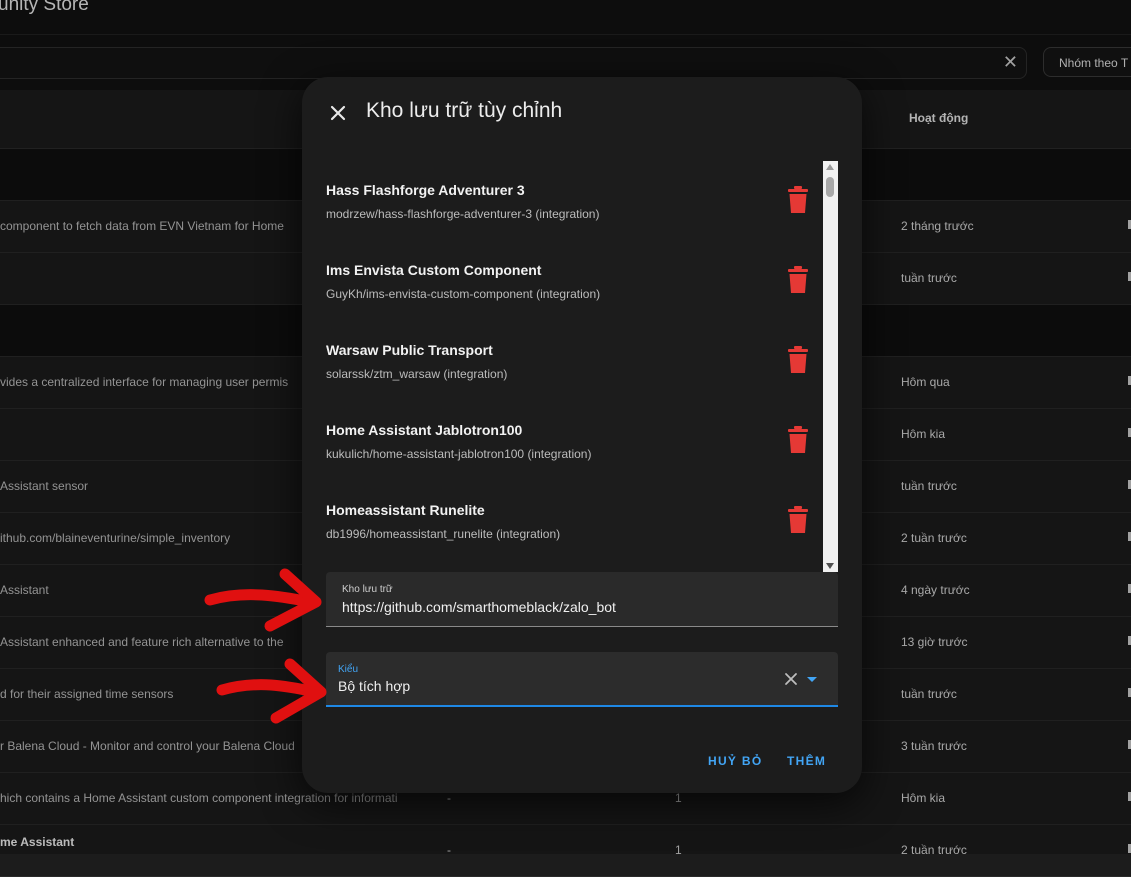 The height and width of the screenshot is (877, 1131). What do you see at coordinates (338, 113) in the screenshot?
I see `close-icon` at bounding box center [338, 113].